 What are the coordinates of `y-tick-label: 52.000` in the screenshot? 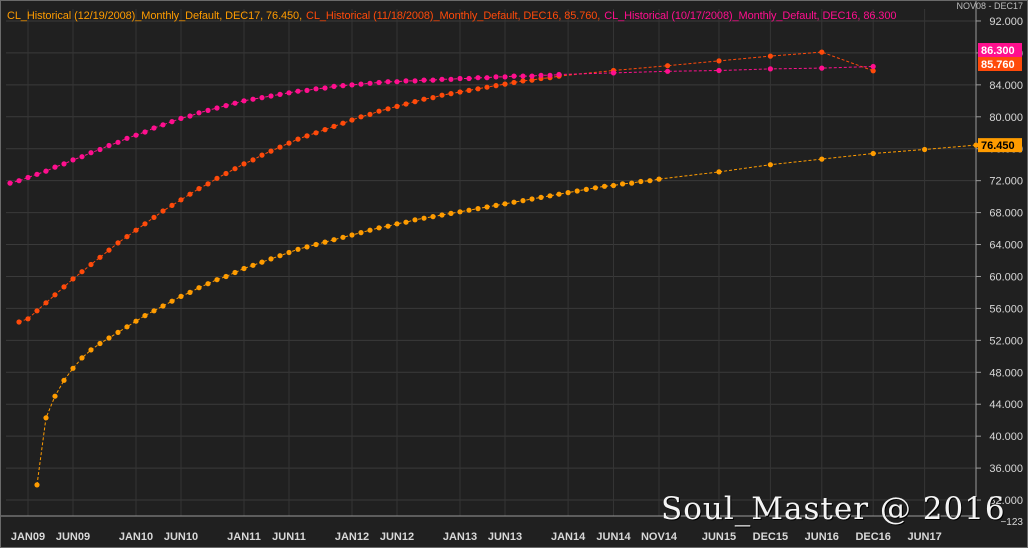 It's located at (1006, 341).